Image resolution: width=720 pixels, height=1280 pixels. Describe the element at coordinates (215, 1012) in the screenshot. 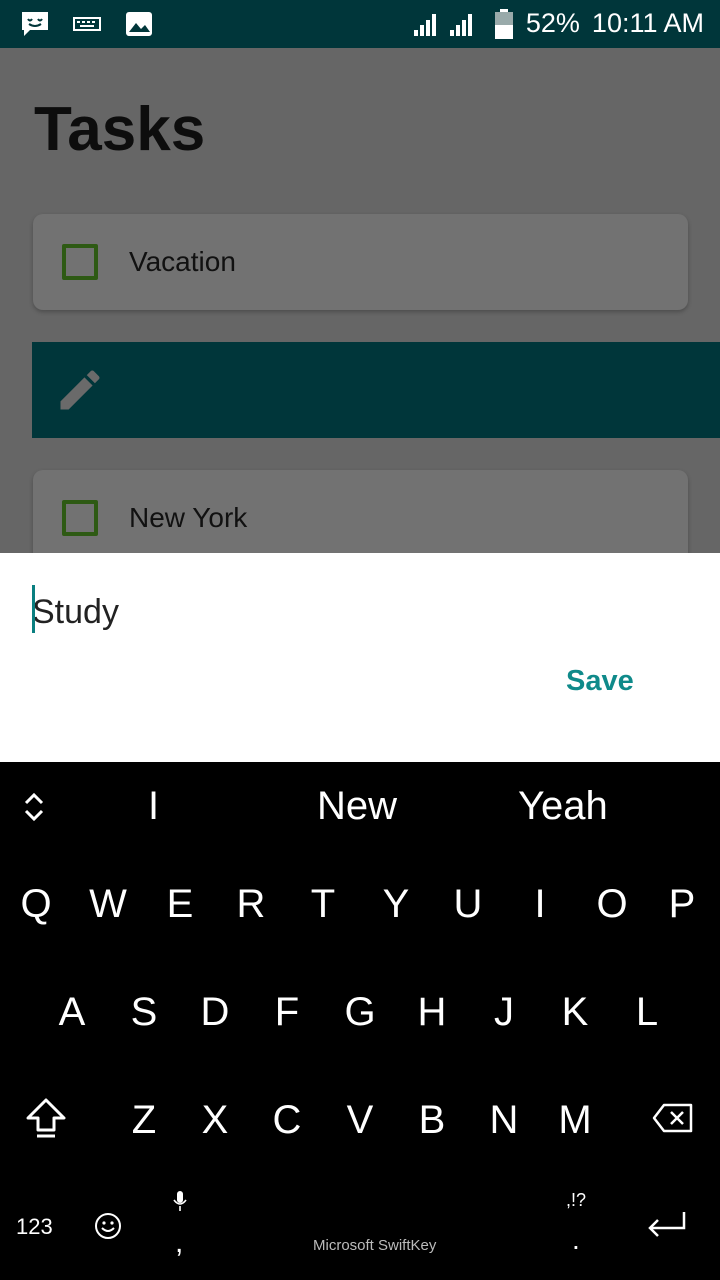

I see `key: D` at that location.